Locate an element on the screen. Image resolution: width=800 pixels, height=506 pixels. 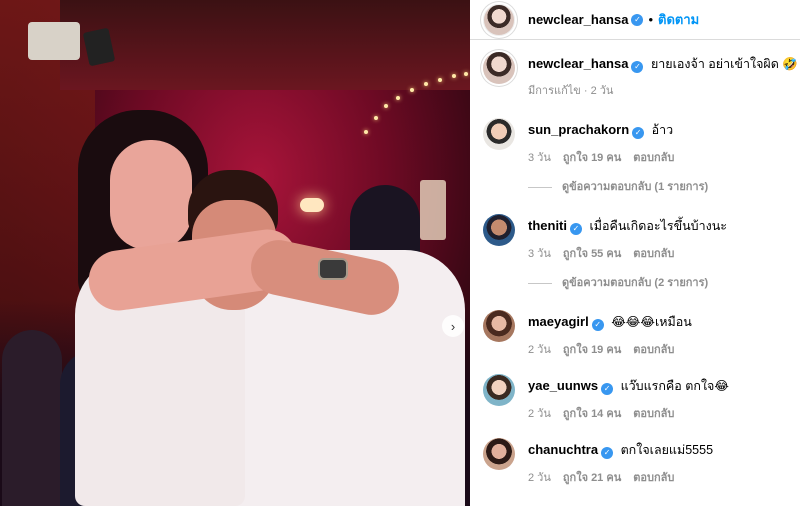
comment-meta: 3 วัน ถูกใจ 19 คน ตอบกลับ is located at coordinates (618, 158).